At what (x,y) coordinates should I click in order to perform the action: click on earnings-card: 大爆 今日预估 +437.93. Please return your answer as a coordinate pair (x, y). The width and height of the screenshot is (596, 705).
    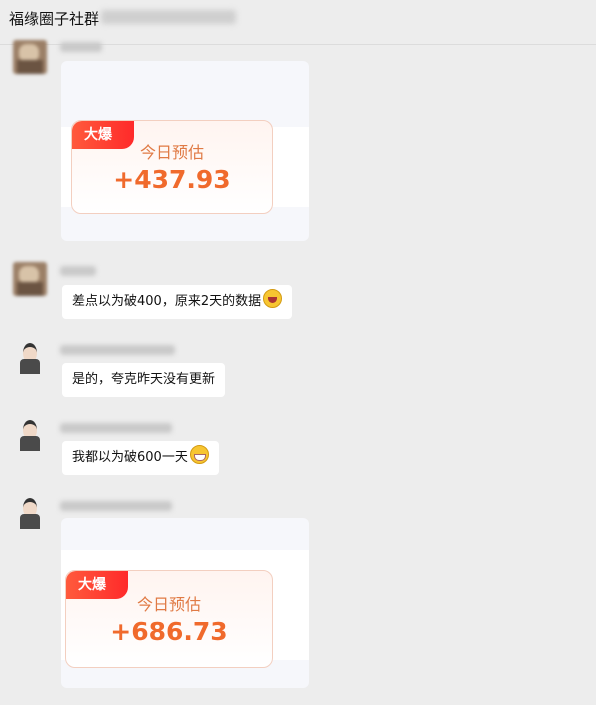
    Looking at the image, I should click on (185, 151).